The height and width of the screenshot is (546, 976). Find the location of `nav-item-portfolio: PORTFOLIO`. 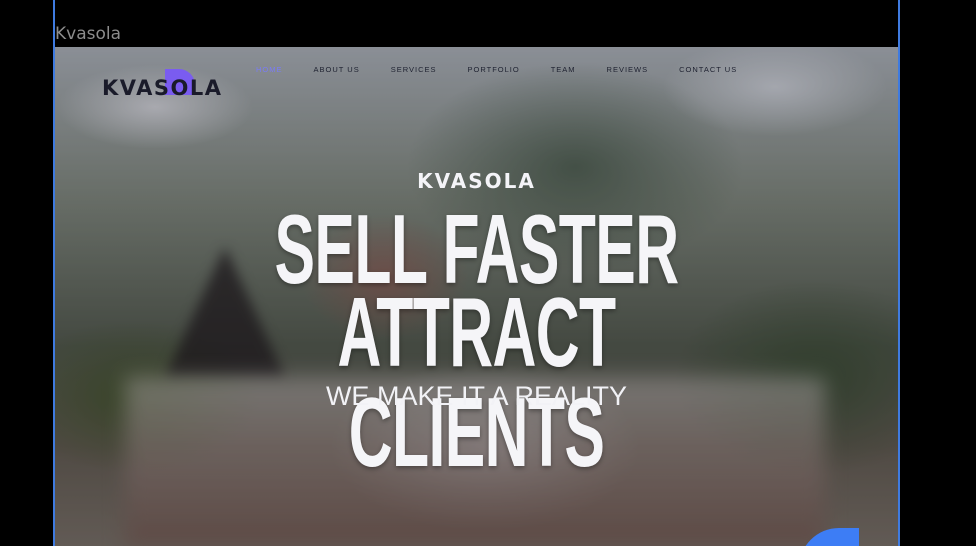

nav-item-portfolio: PORTFOLIO is located at coordinates (494, 69).